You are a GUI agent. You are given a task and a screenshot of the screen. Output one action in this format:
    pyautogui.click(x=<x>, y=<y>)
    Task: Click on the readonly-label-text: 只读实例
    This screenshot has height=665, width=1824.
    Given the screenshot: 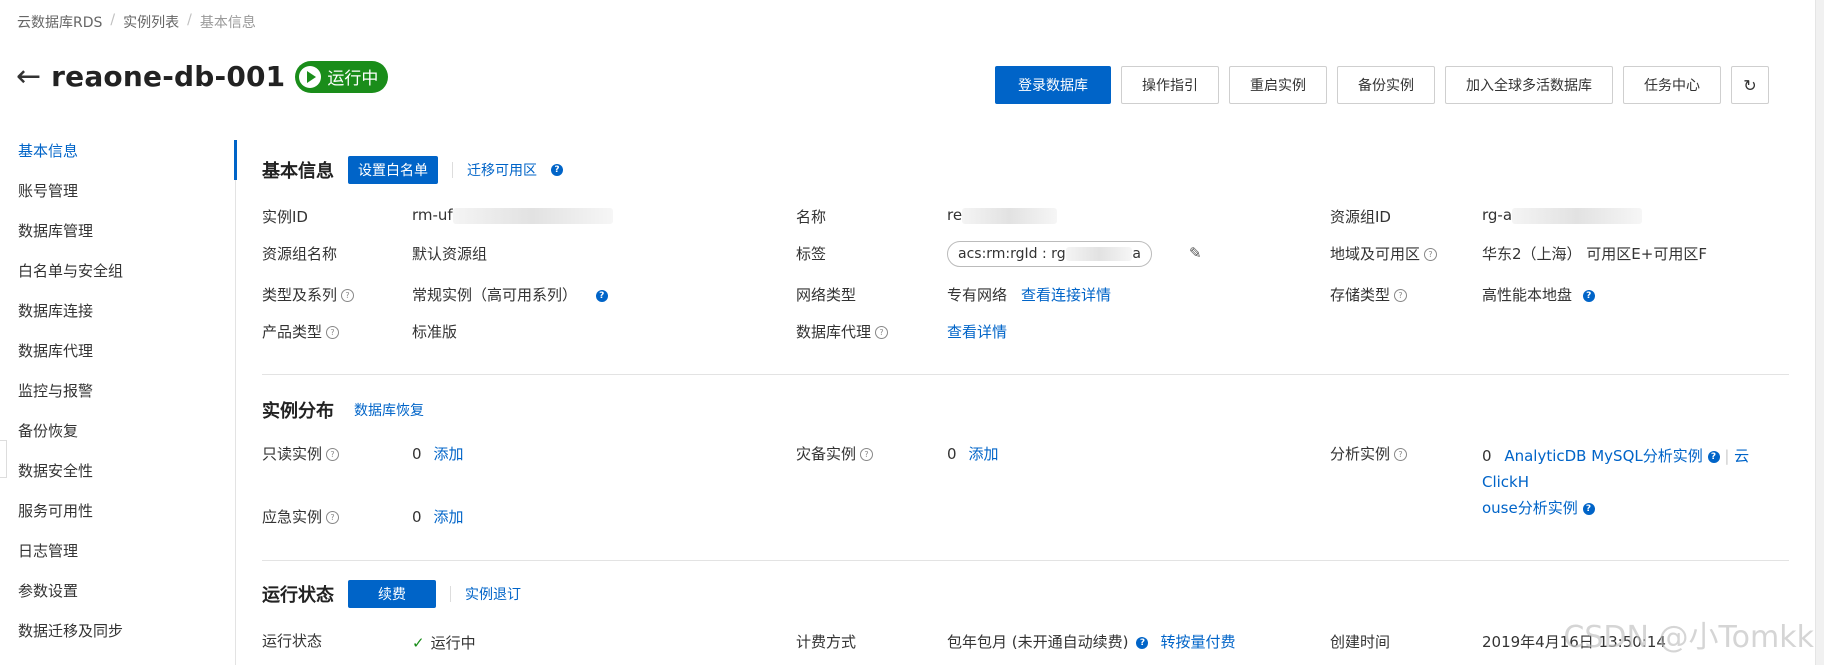 What is the action you would take?
    pyautogui.click(x=292, y=454)
    